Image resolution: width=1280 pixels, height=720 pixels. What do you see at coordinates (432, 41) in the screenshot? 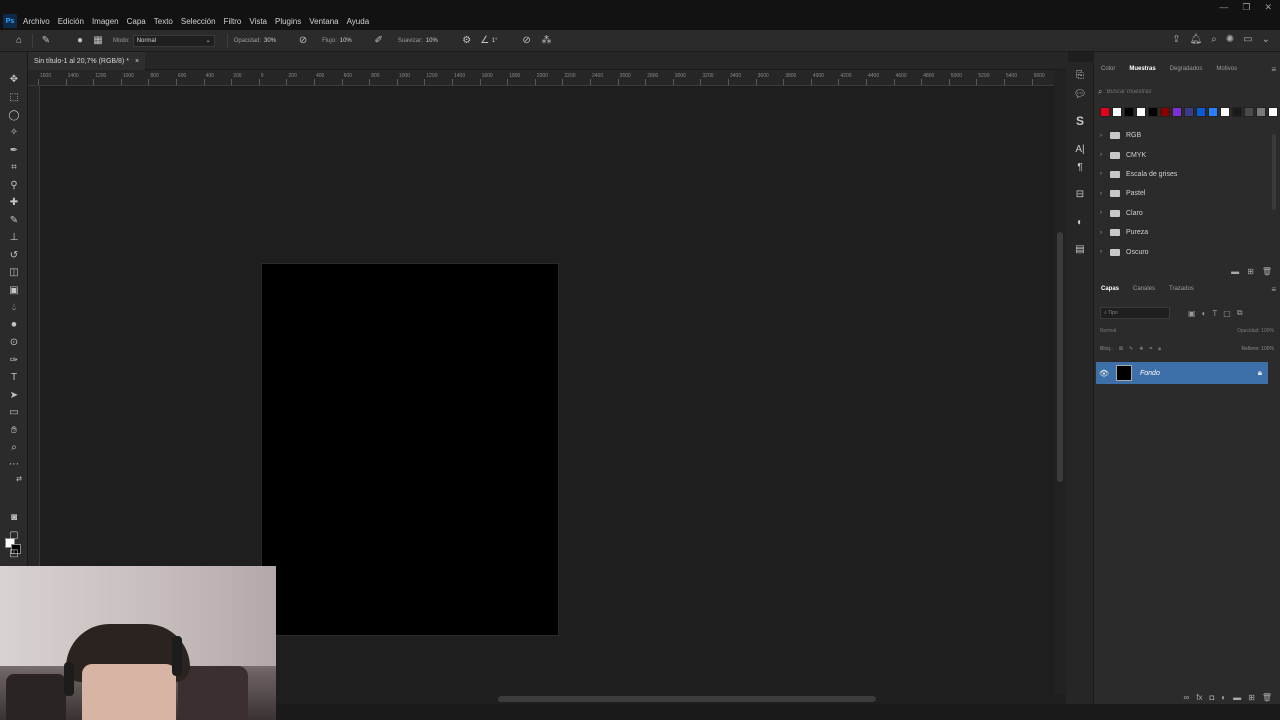
I see `smoothing-value: 10%` at bounding box center [432, 41].